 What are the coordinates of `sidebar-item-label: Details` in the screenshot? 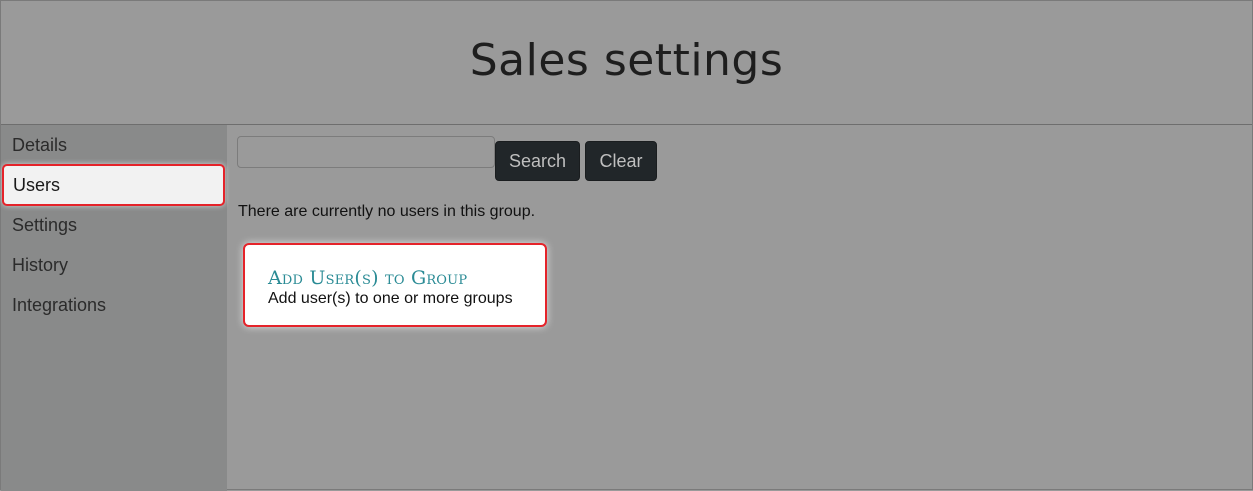 It's located at (40, 144).